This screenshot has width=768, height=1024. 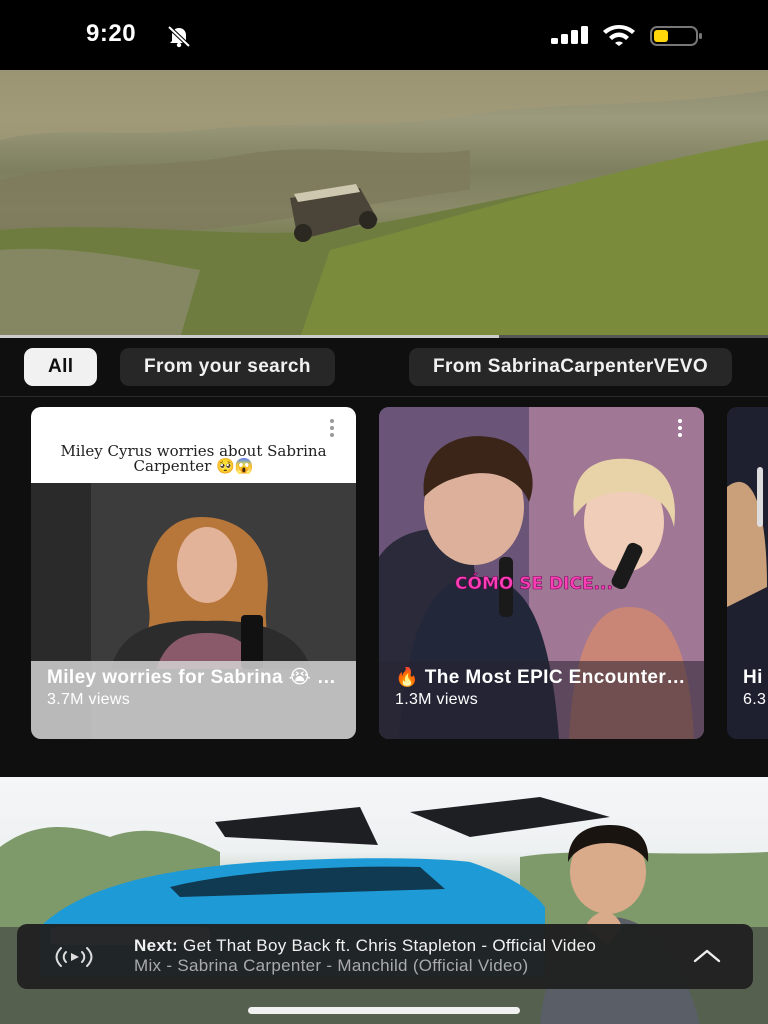 I want to click on short-card-partial: Hi 00 6.3, so click(x=747, y=573).